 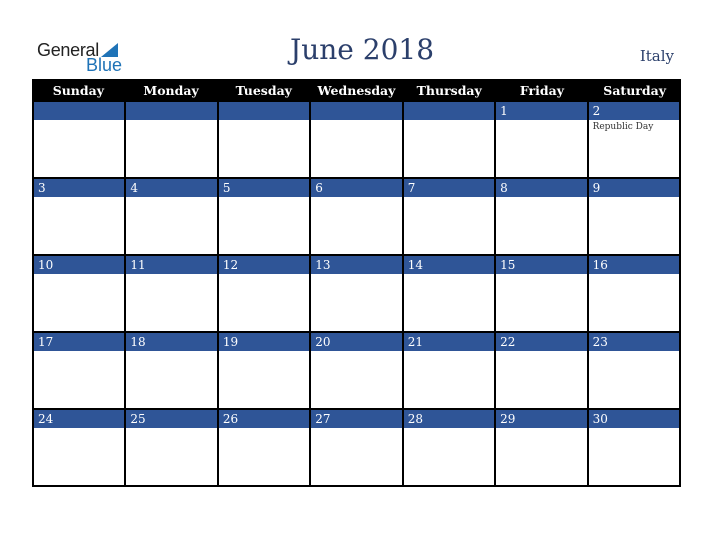 What do you see at coordinates (634, 90) in the screenshot?
I see `weekday-saturday: Saturday` at bounding box center [634, 90].